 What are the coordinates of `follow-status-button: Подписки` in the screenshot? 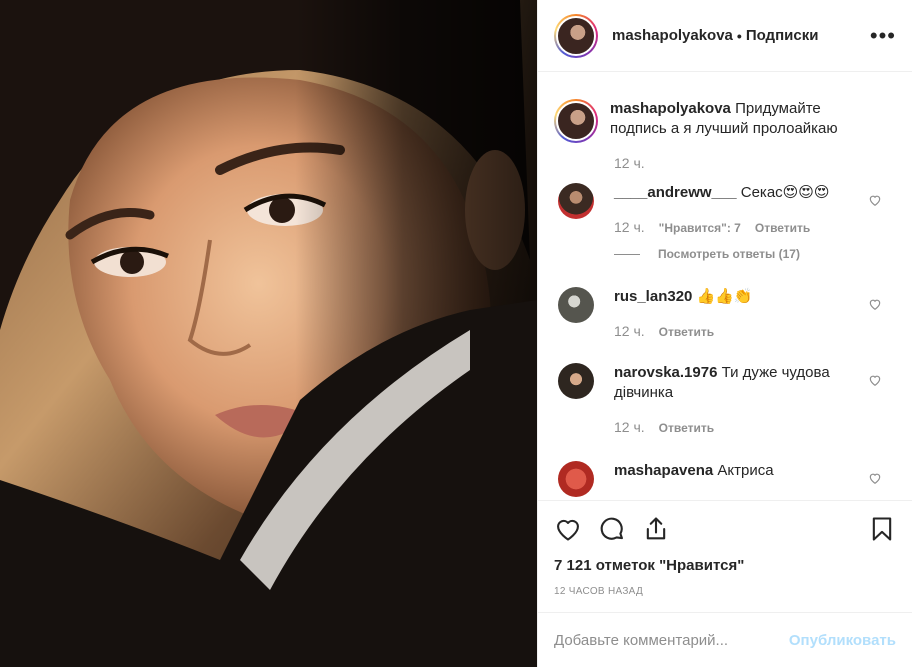 It's located at (782, 35).